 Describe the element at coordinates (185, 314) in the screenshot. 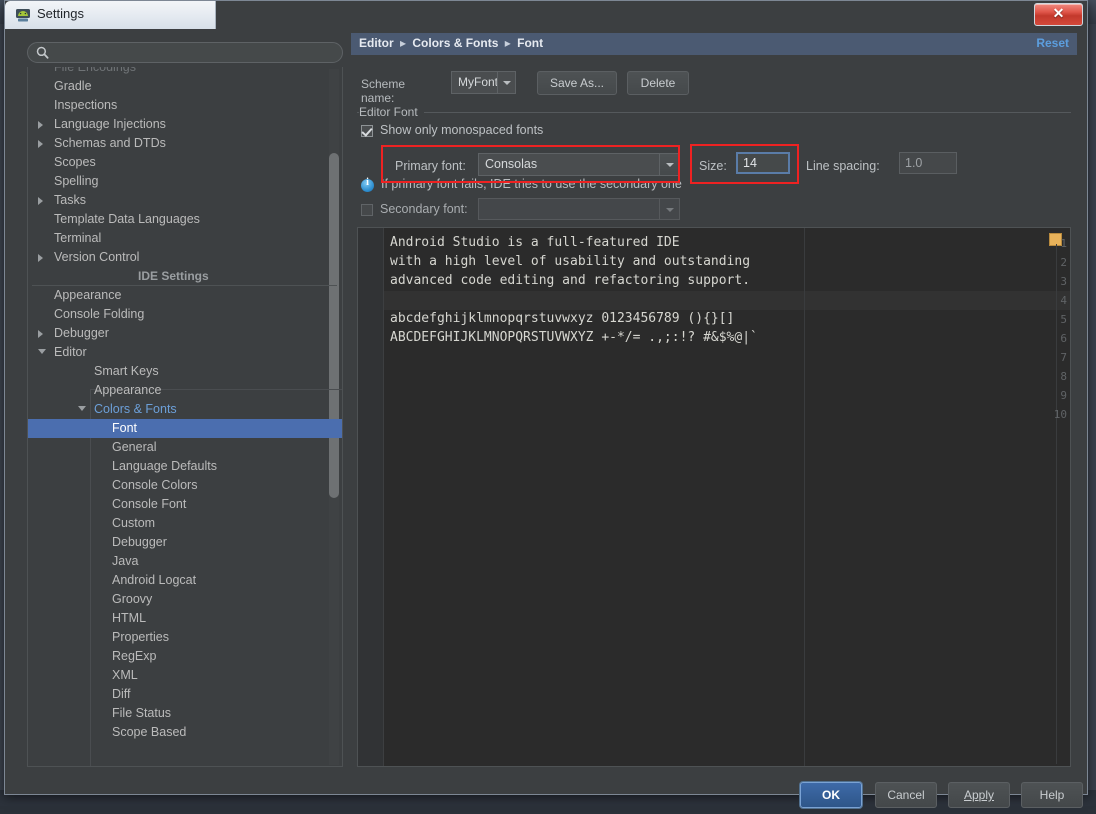

I see `sidebar-item-console-folding: Console Folding` at that location.